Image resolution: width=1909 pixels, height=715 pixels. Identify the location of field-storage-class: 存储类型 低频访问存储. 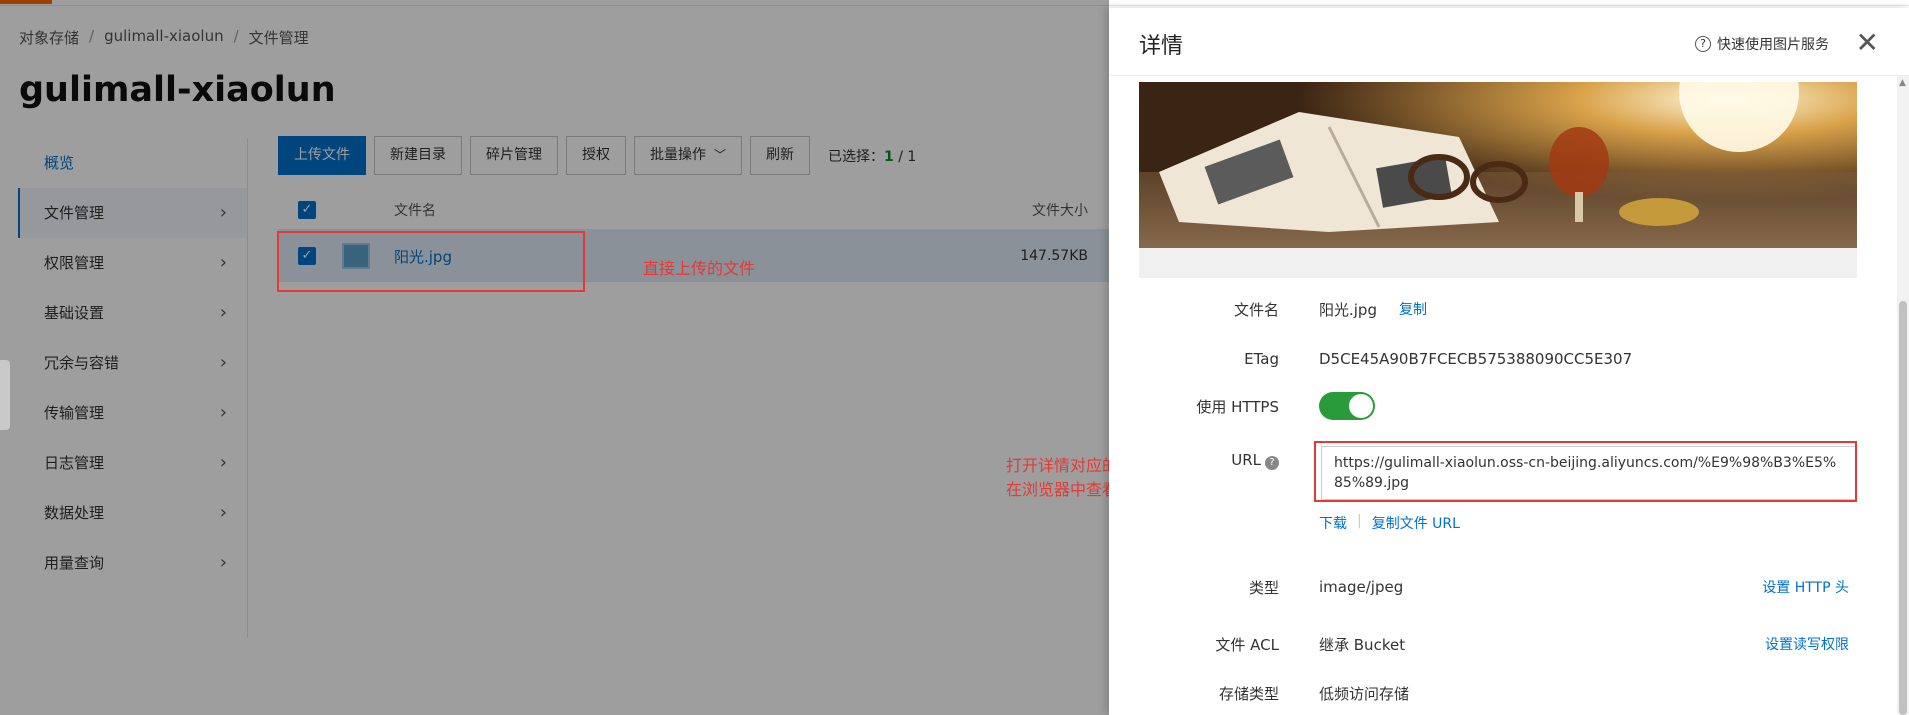
(1489, 693).